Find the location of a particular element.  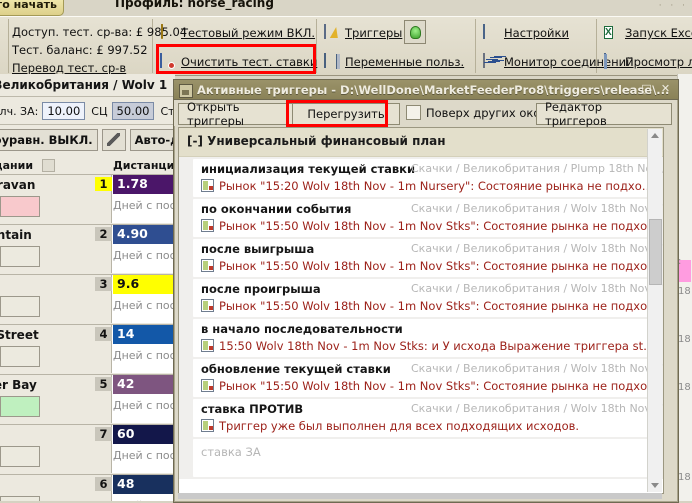

close-button: ✕ is located at coordinates (665, 89).